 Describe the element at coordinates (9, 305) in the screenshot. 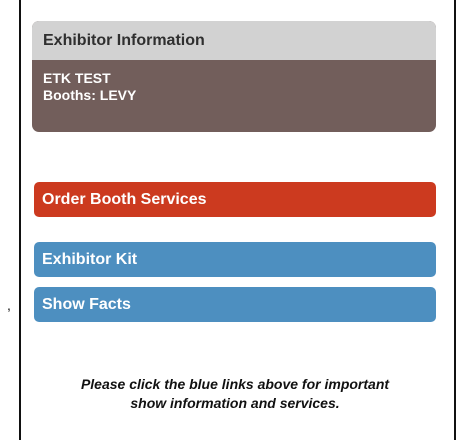

I see `stray-comma: ,` at that location.